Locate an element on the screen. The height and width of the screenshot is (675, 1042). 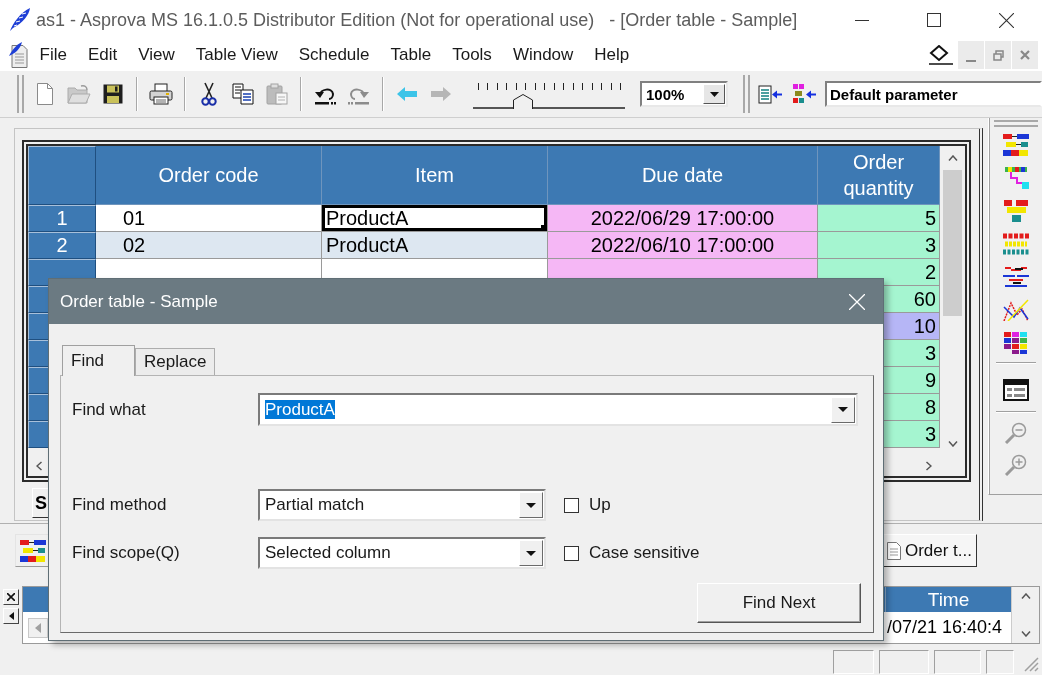
chevron-left-icon is located at coordinates (39, 466).